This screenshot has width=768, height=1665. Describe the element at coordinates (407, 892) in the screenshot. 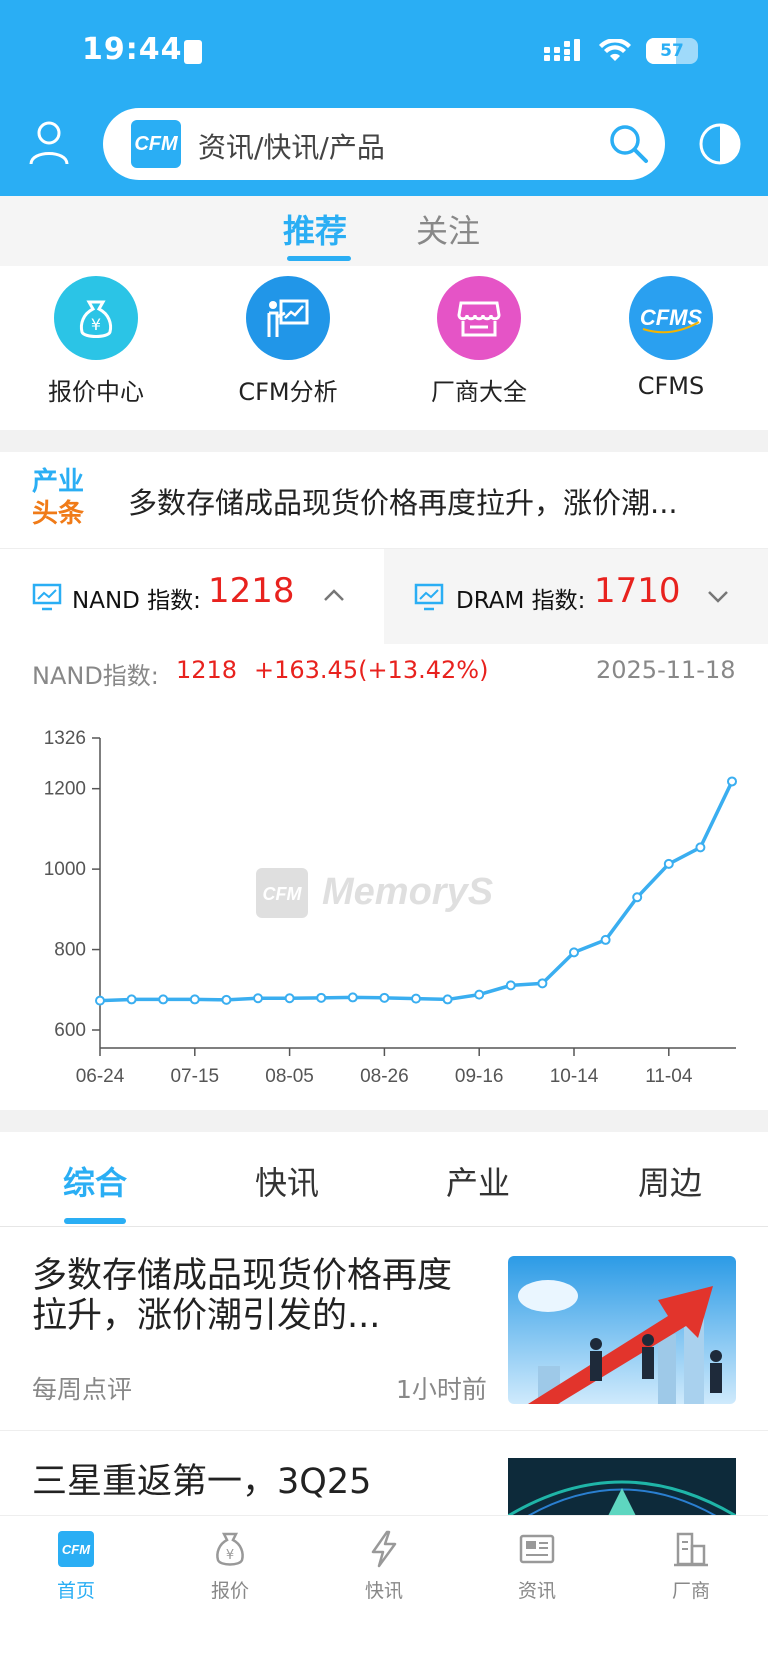

I see `svg-text: MemoryS` at that location.